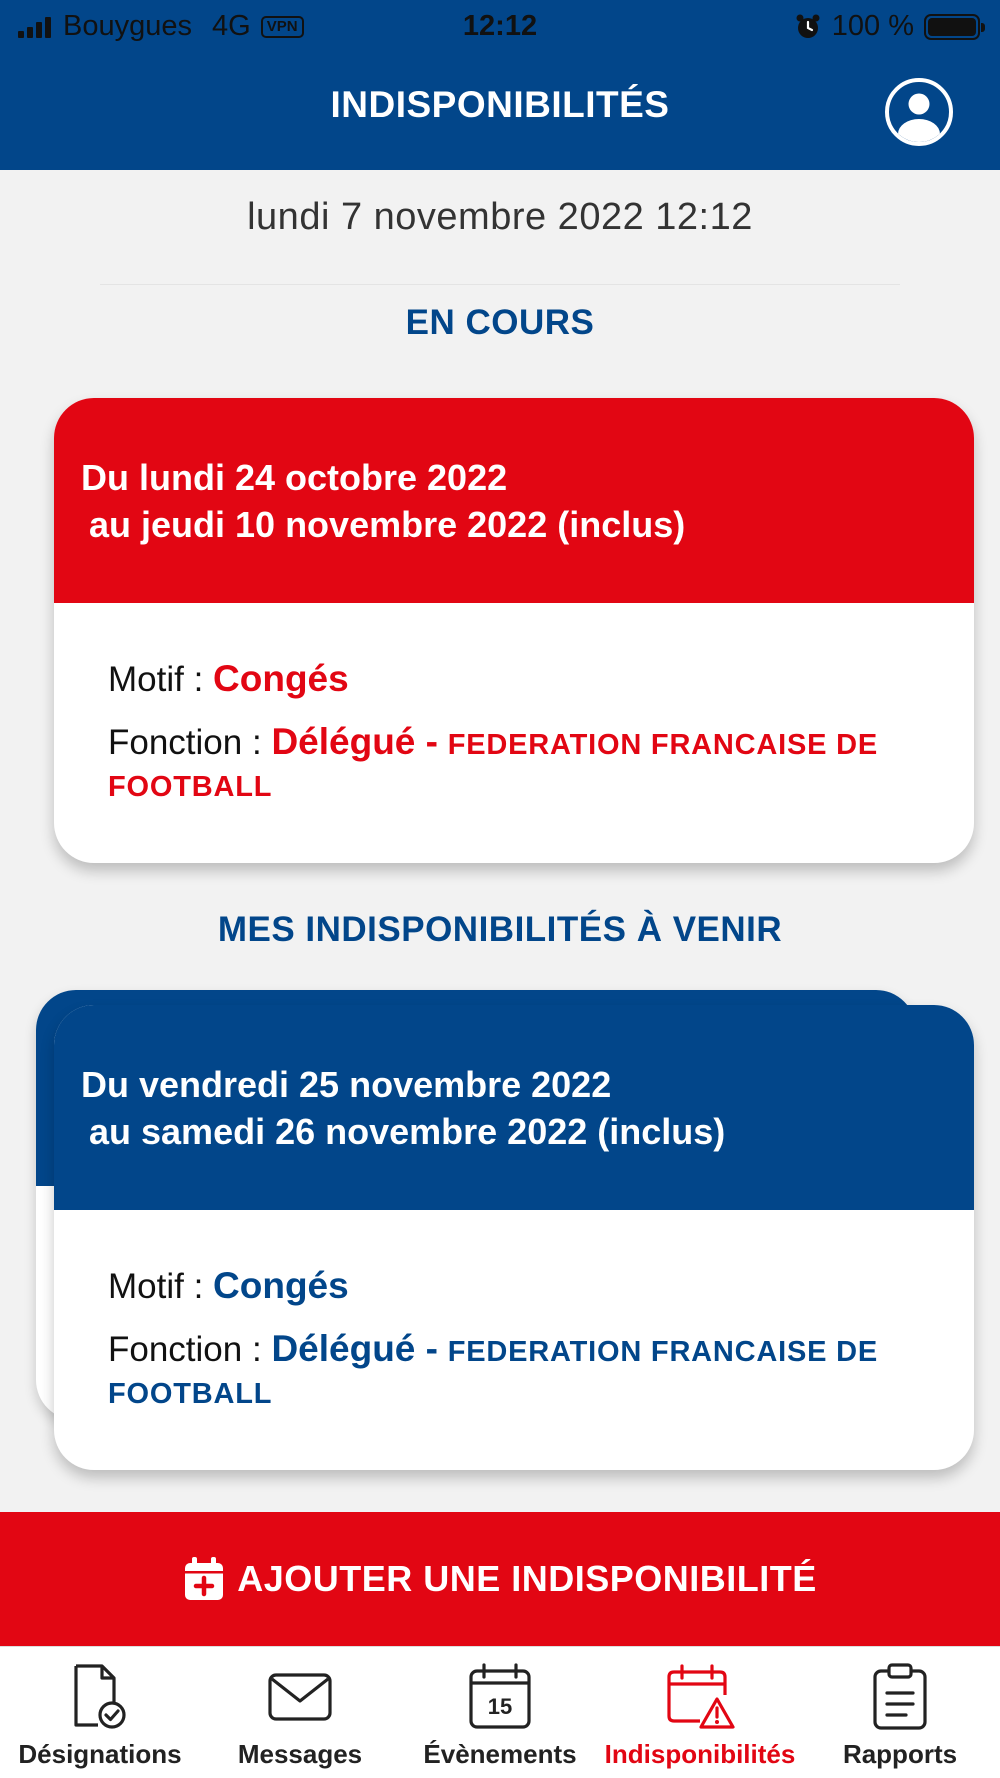  Describe the element at coordinates (527, 1578) in the screenshot. I see `add-button-label: AJOUTER UNE INDISPONIBILITÉ` at that location.